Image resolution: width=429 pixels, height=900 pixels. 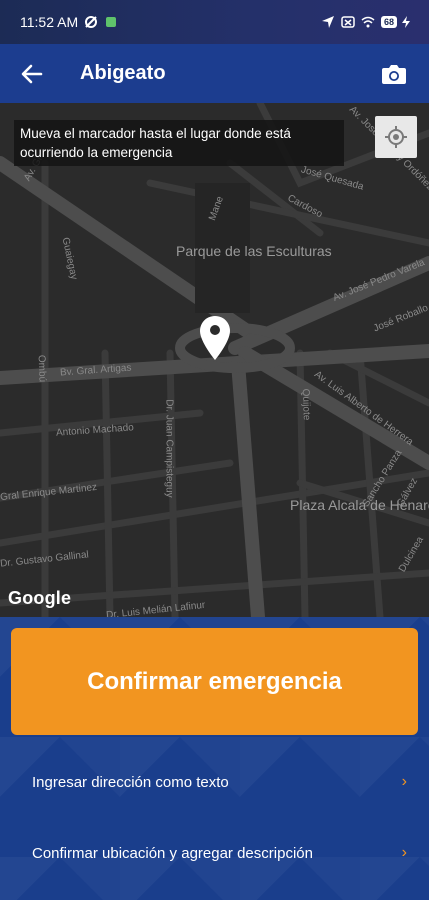 What do you see at coordinates (214, 681) in the screenshot?
I see `confirm-emergency-button: Confirmar emergencia` at bounding box center [214, 681].